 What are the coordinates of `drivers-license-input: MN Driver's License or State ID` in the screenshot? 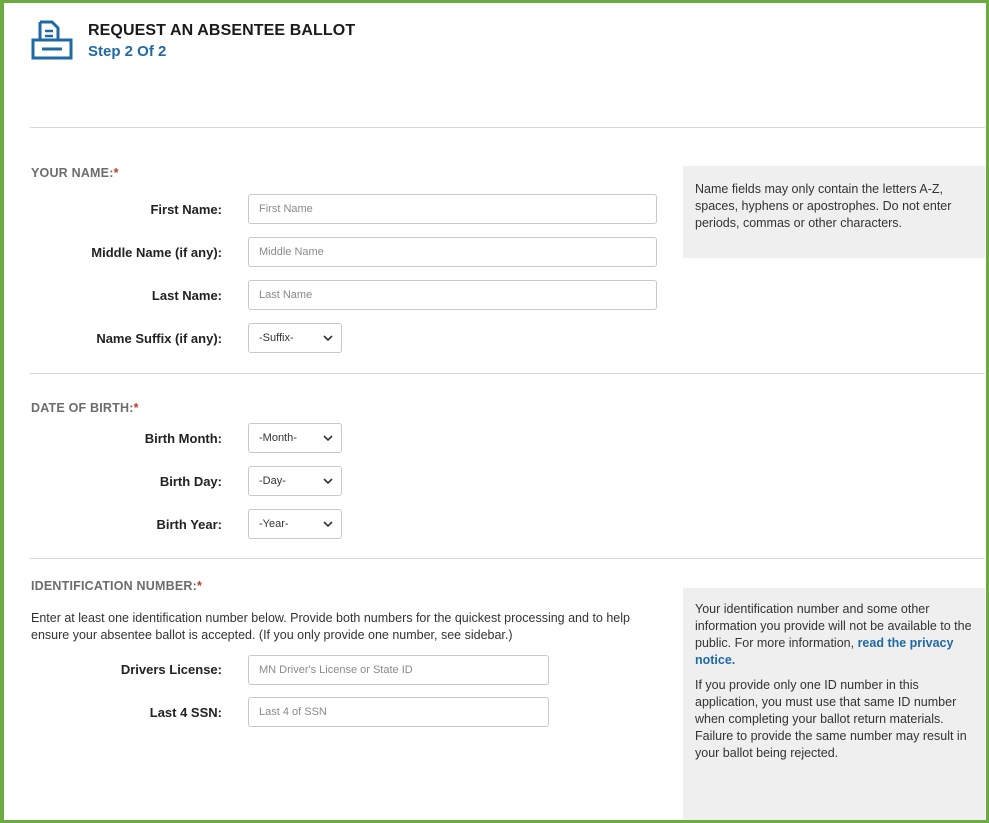 It's located at (398, 670).